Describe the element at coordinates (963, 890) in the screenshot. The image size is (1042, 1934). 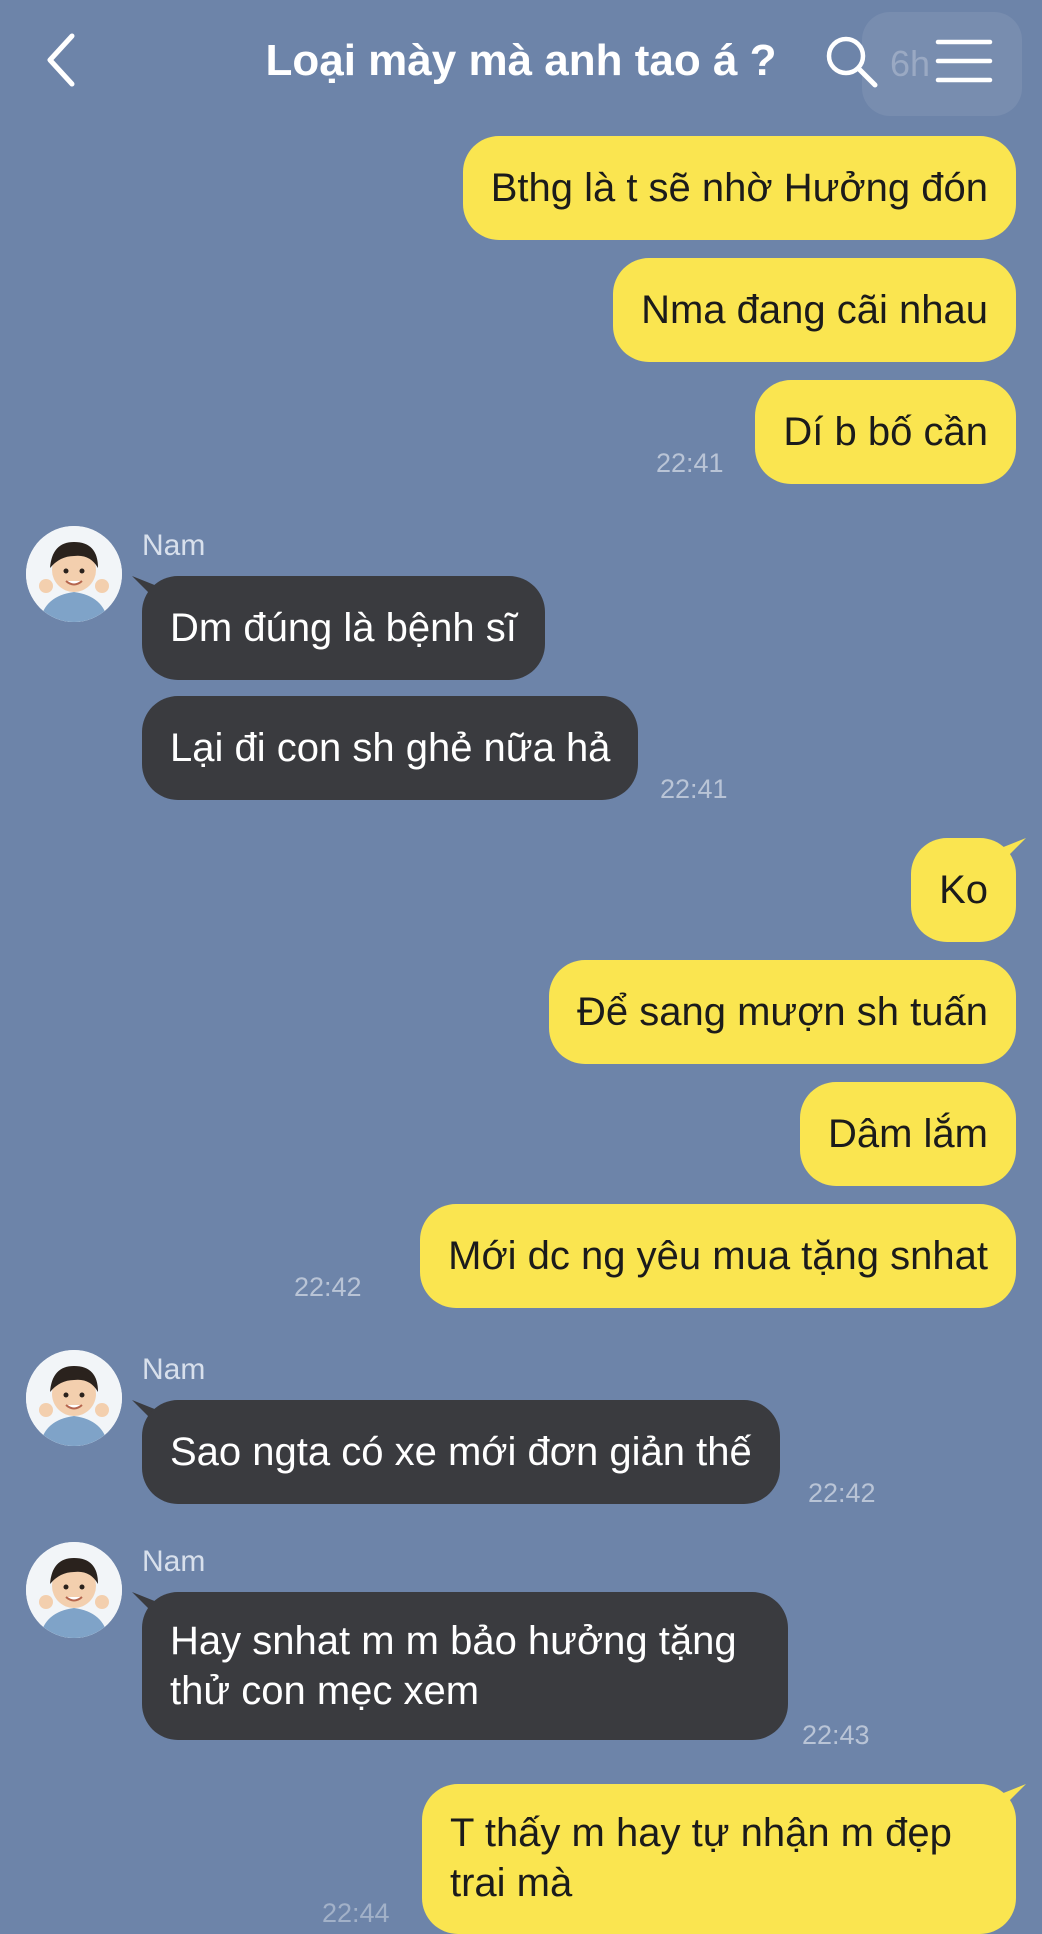
I see `message-bubble-outgoing: Ko` at that location.